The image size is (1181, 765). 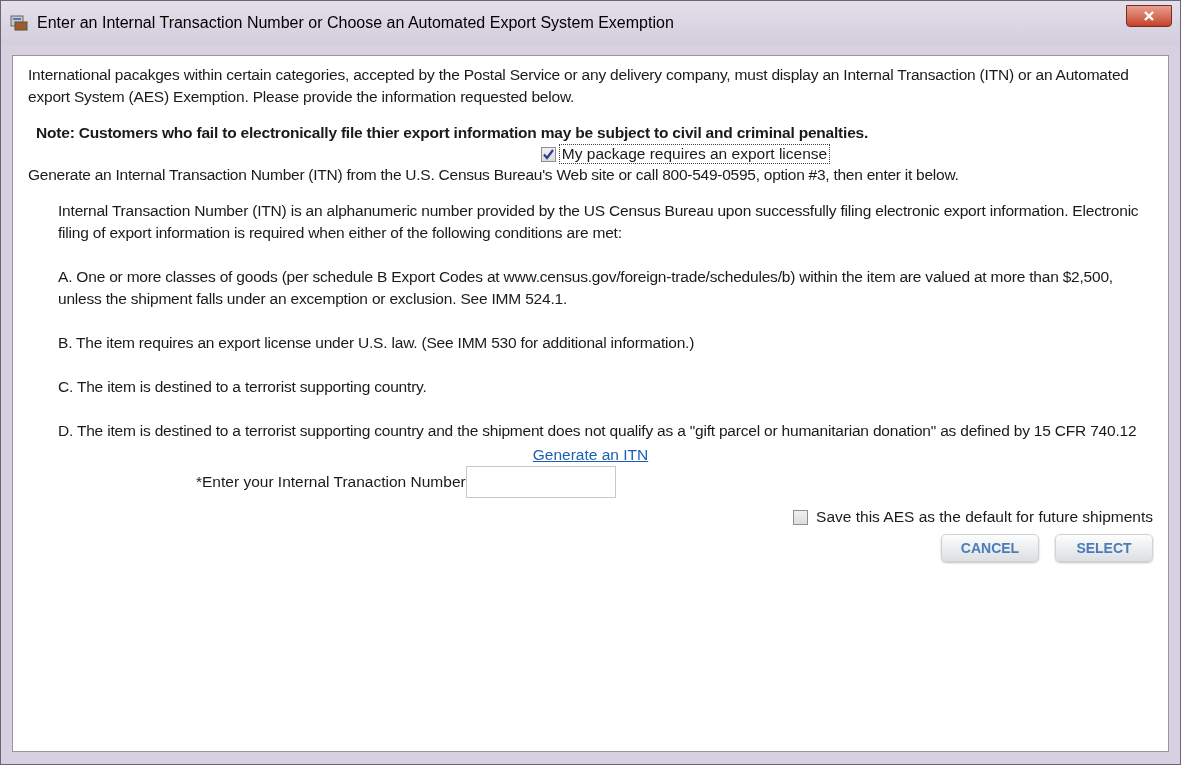 What do you see at coordinates (19, 23) in the screenshot?
I see `app-icon` at bounding box center [19, 23].